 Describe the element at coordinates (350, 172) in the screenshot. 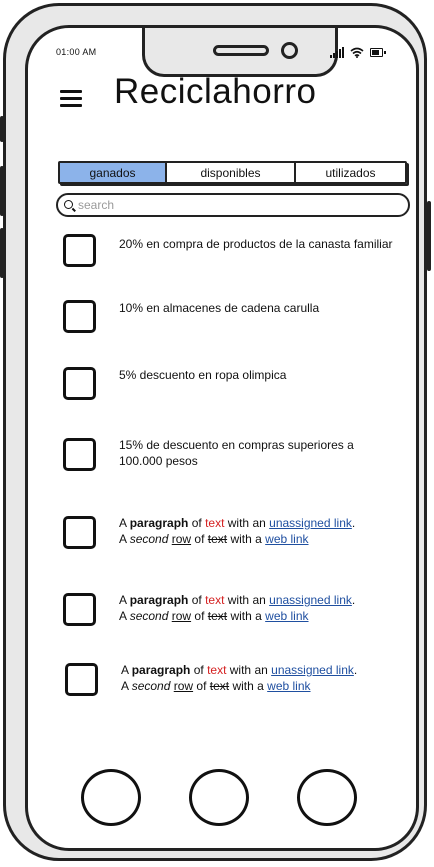

I see `tab-utilizados: utilizados` at that location.